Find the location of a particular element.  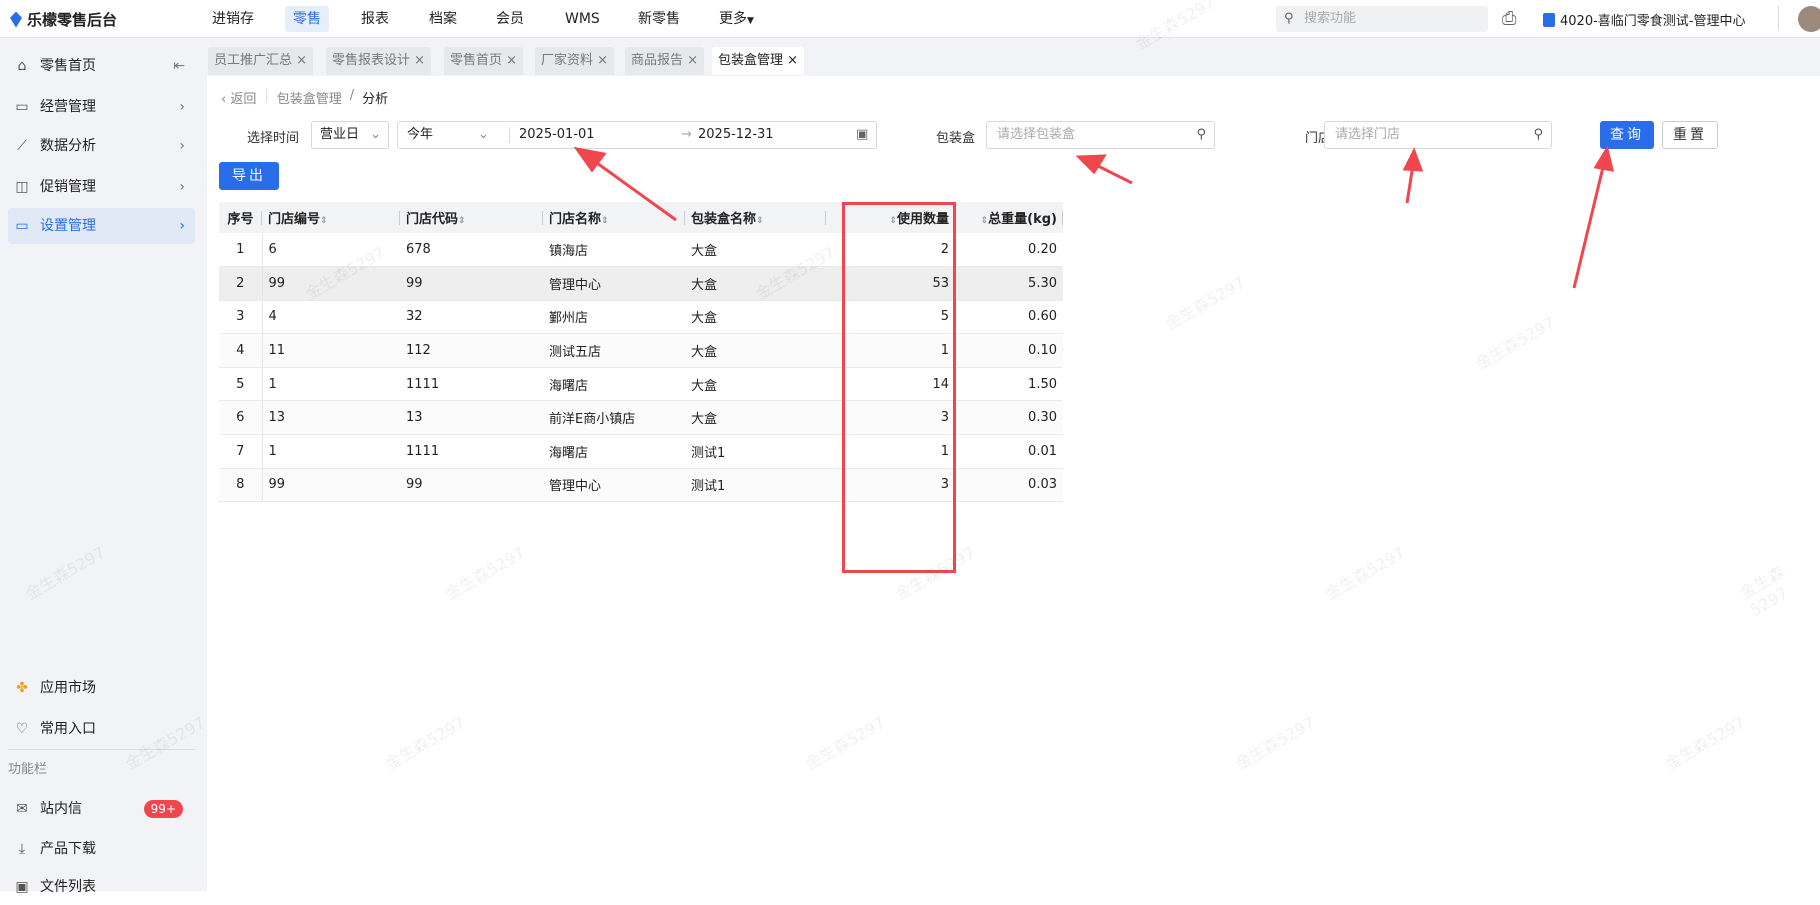

arrow-query is located at coordinates (1589, 225).